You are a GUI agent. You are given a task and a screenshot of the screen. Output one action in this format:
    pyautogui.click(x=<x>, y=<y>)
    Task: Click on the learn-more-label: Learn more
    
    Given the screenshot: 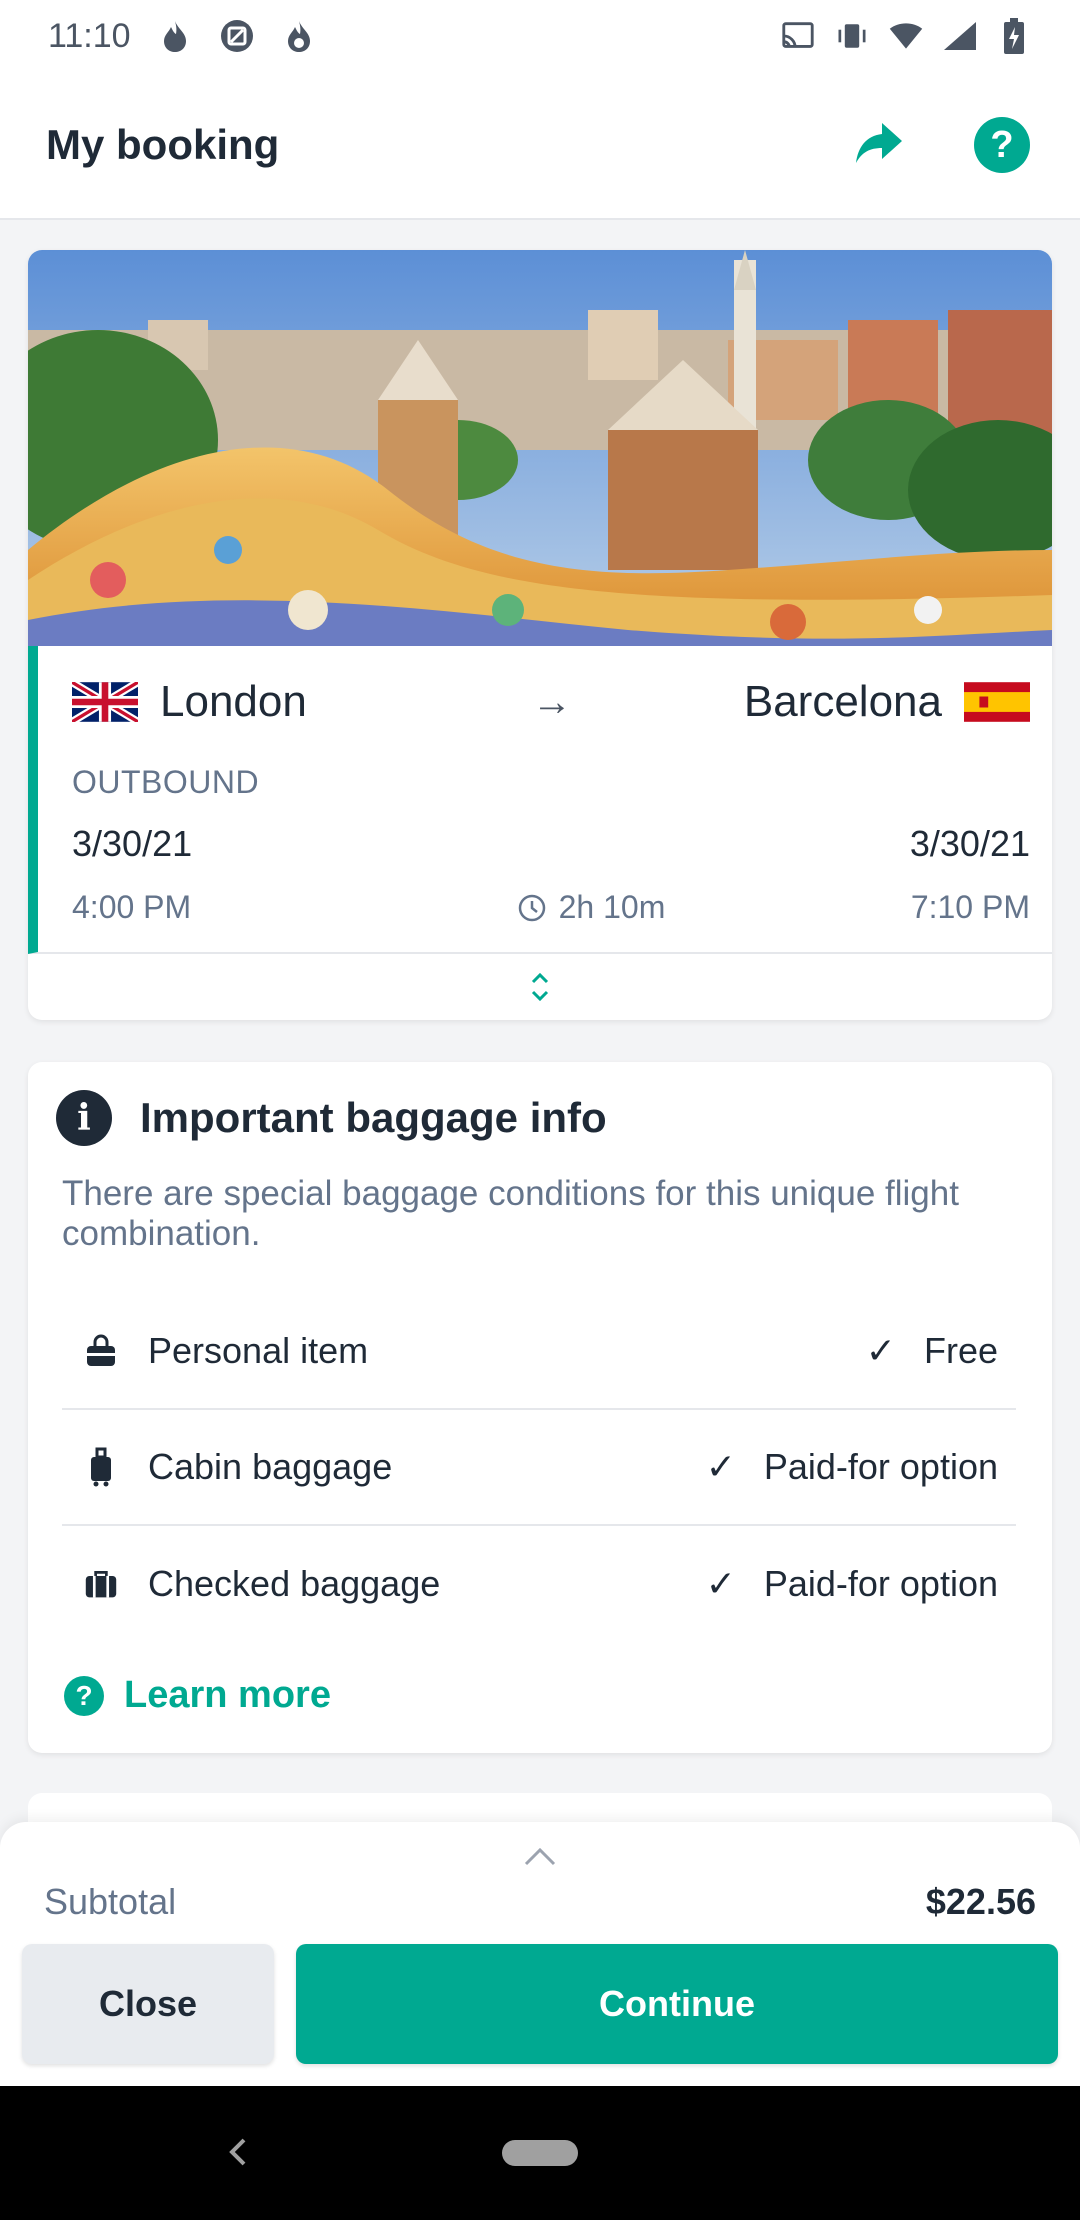 What is the action you would take?
    pyautogui.click(x=227, y=1695)
    